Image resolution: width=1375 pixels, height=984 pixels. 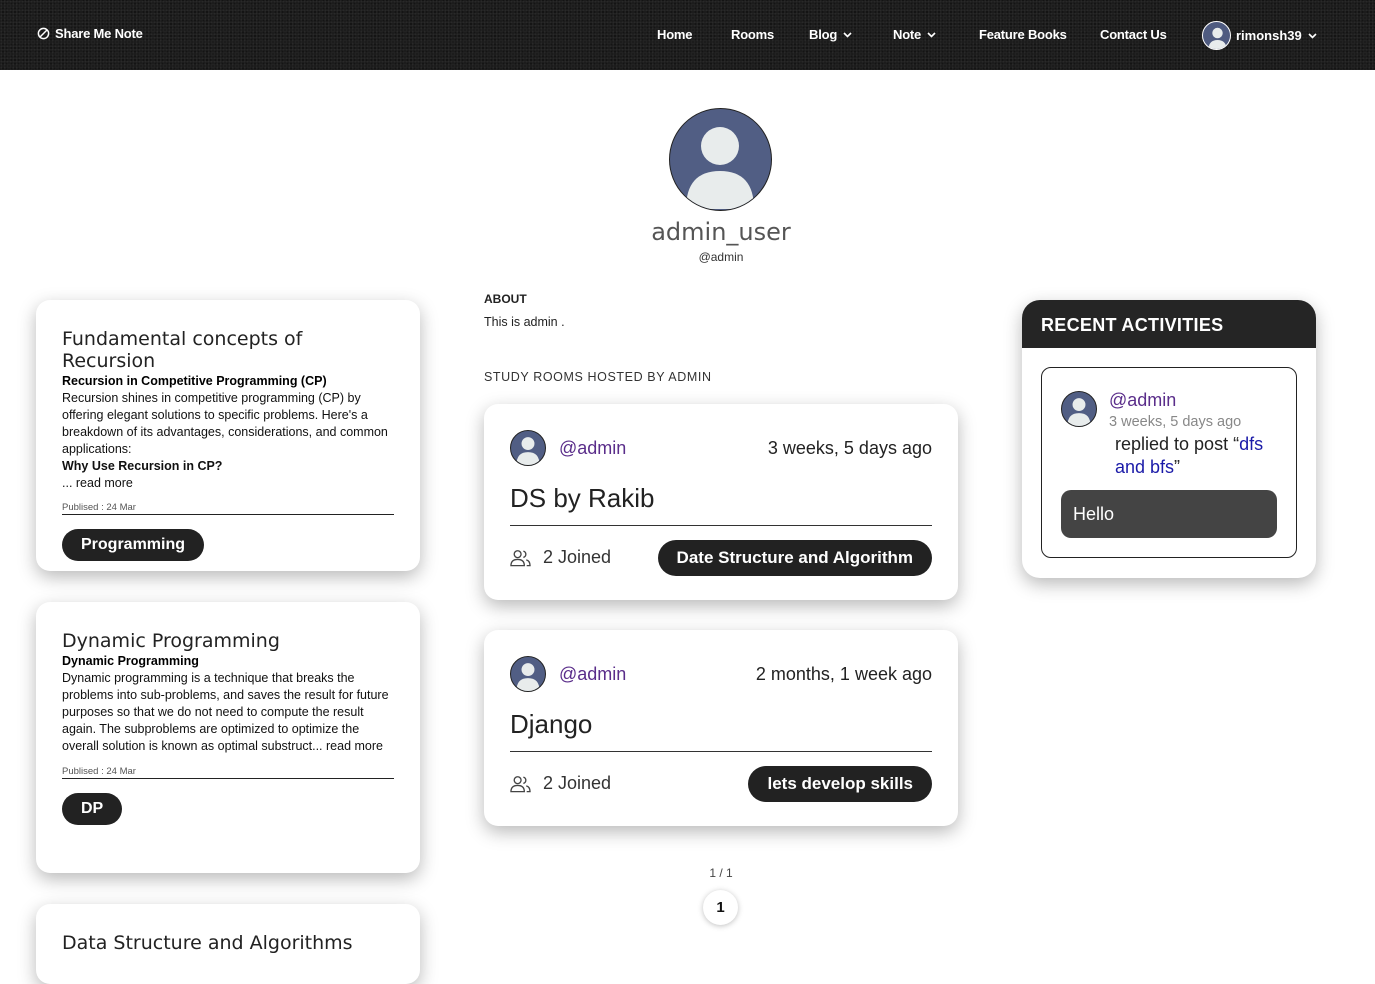 I want to click on nav-blog-dropdown: Blog, so click(x=830, y=34).